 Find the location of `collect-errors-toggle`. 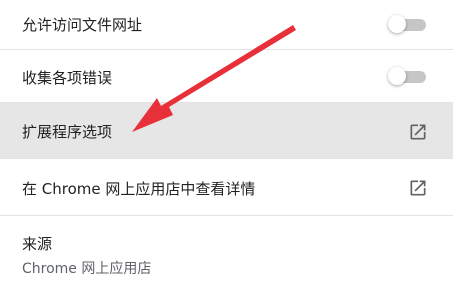

collect-errors-toggle is located at coordinates (407, 77).